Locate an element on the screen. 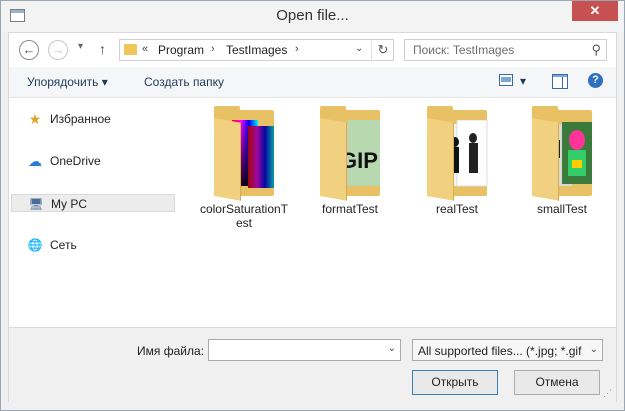 The height and width of the screenshot is (411, 625). file-type-select: All supported files... (*.jpg; *.gif ⌄ is located at coordinates (507, 350).